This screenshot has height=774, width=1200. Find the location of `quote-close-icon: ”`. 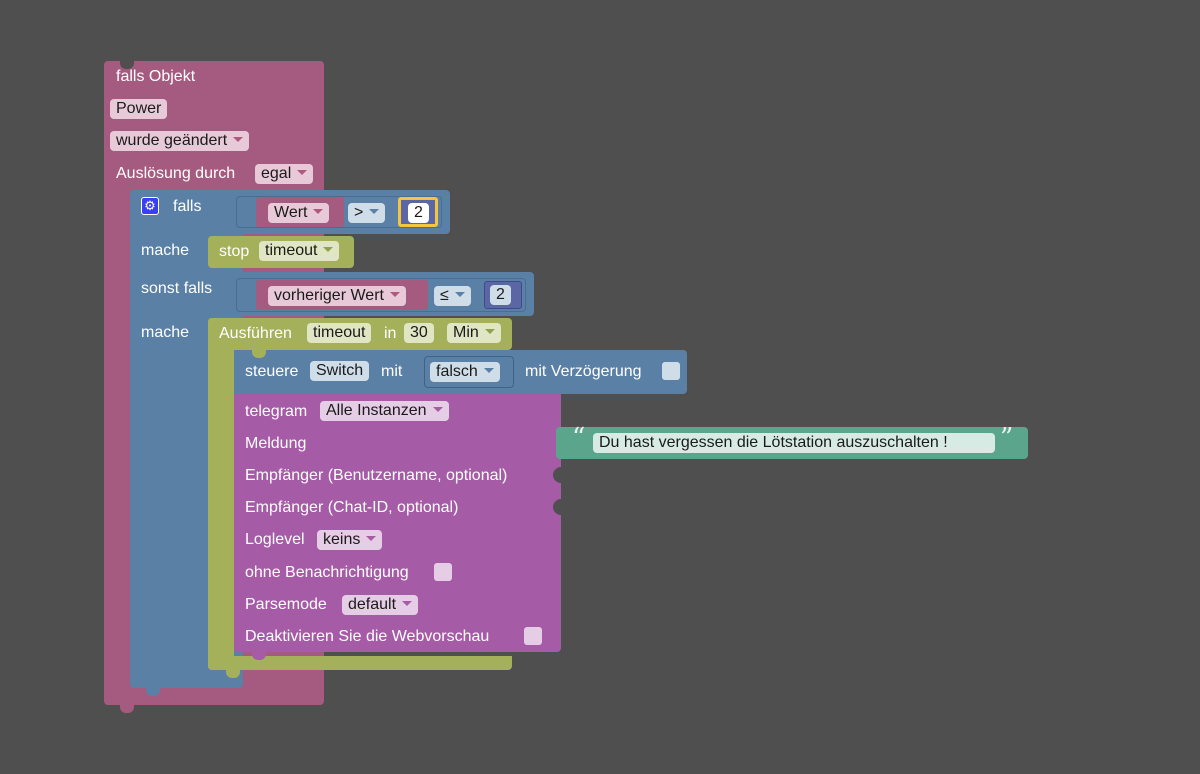

quote-close-icon: ” is located at coordinates (1007, 438).